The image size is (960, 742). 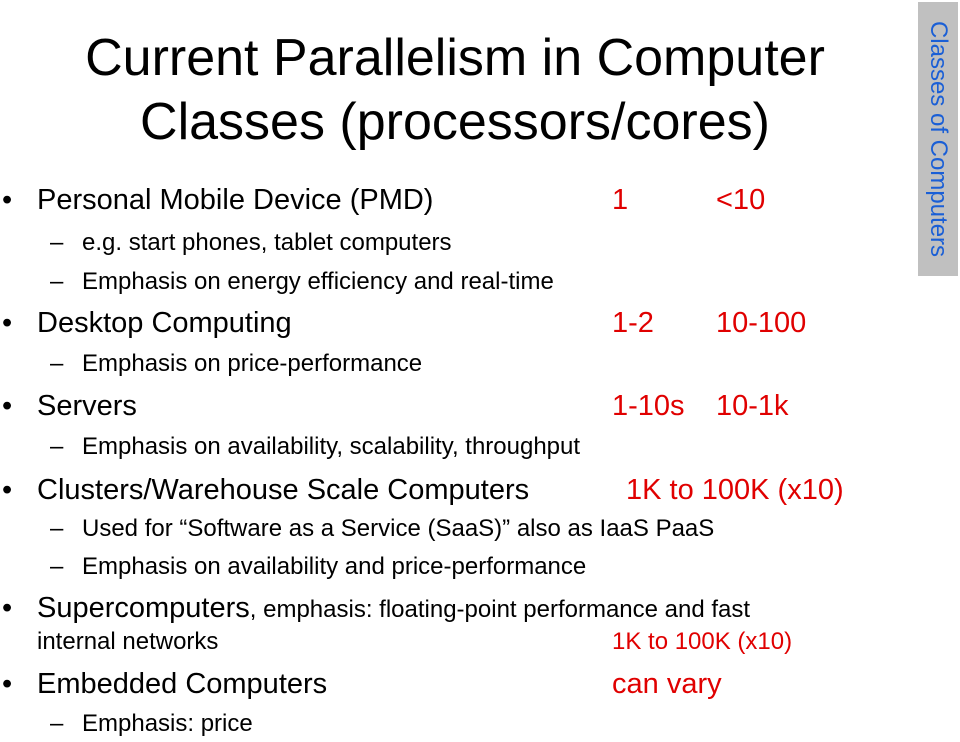 I want to click on supercomputers-continuation: internal networks, so click(x=128, y=641).